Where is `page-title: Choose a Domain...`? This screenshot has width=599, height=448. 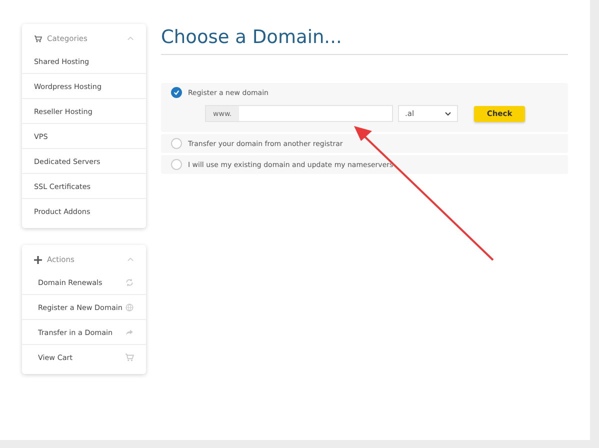
page-title: Choose a Domain... is located at coordinates (364, 39).